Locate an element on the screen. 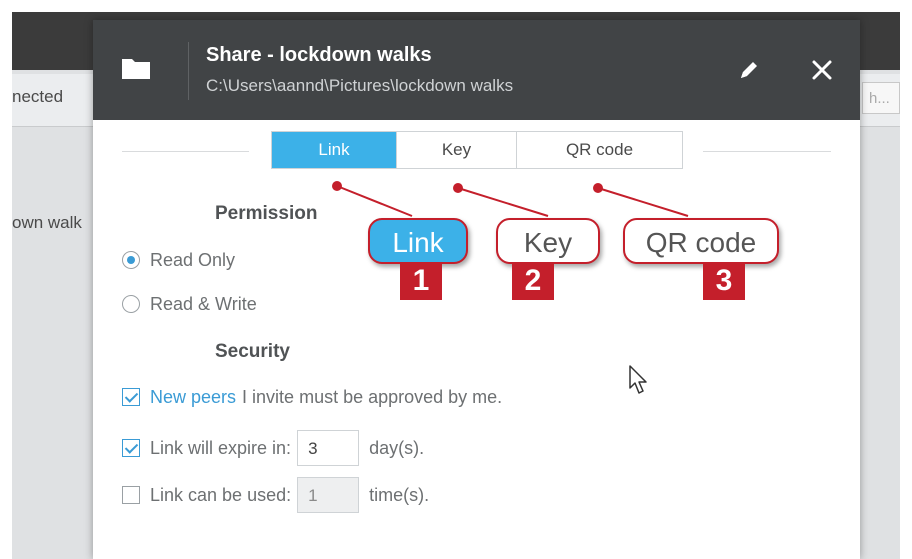 The image size is (912, 559). tab-key: Key is located at coordinates (457, 150).